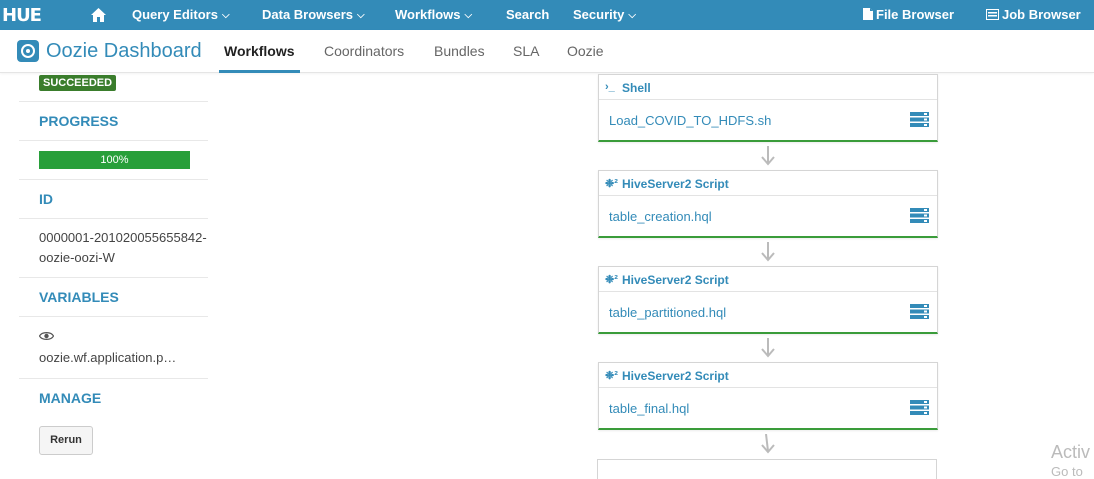 This screenshot has height=479, width=1094. I want to click on progress-bar: 100%, so click(114, 160).